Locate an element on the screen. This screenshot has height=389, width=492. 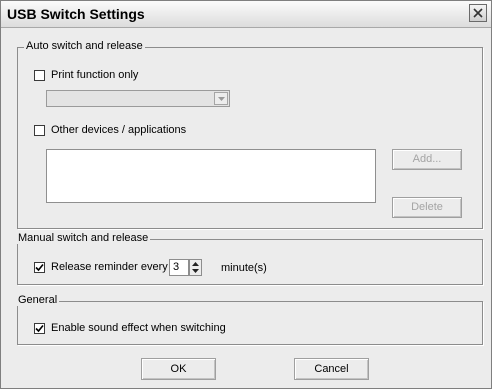
manual-switch-group-label: Manual switch and release is located at coordinates (83, 238).